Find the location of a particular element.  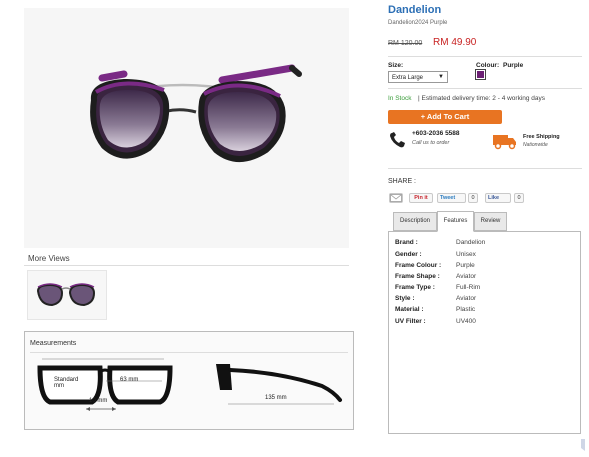

more-views-heading: More Views is located at coordinates (49, 258).